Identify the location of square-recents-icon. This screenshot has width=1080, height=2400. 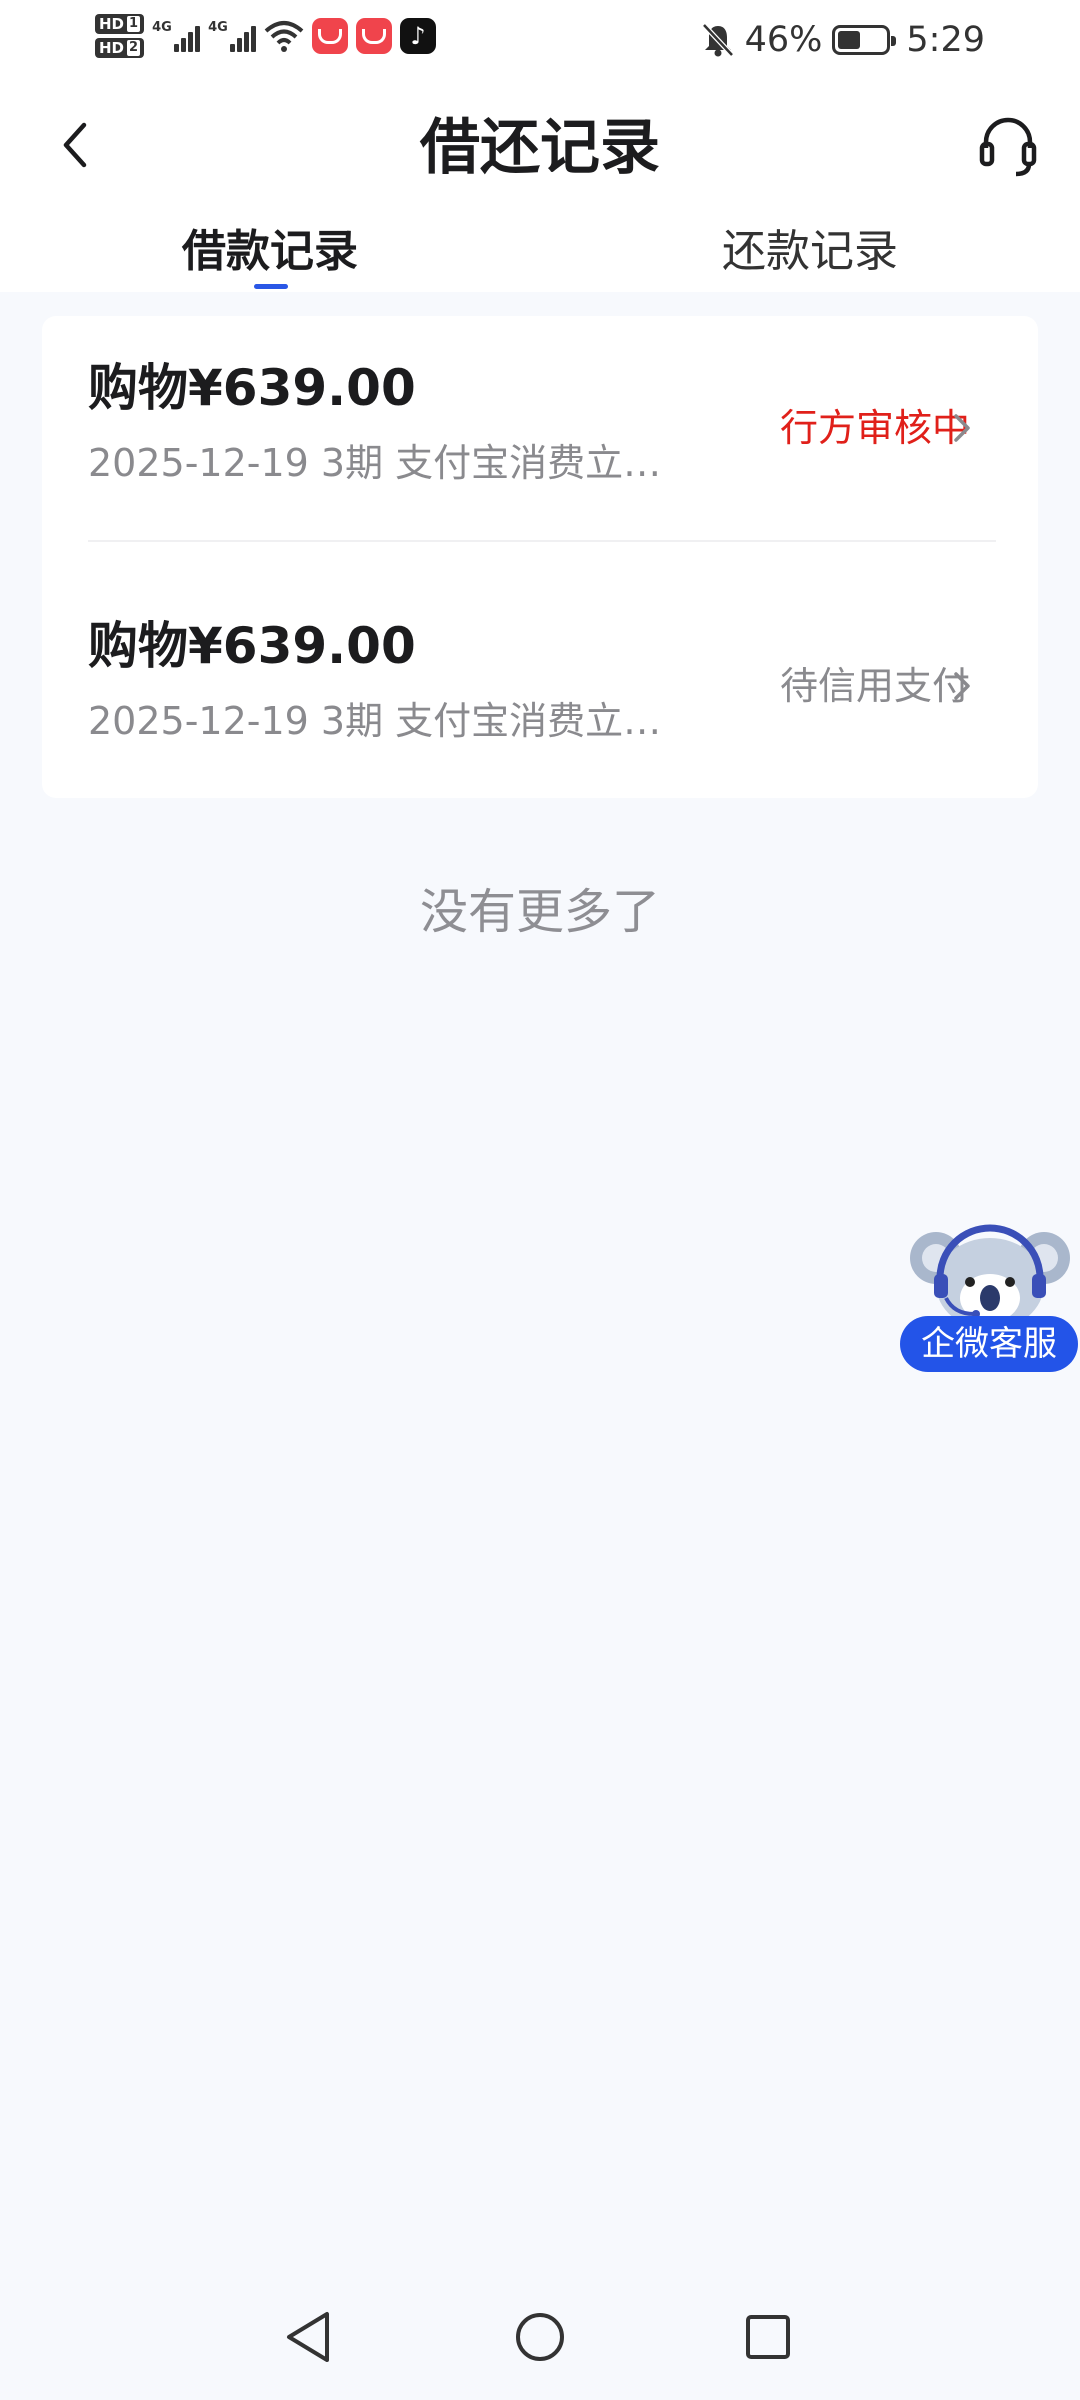
(768, 2337).